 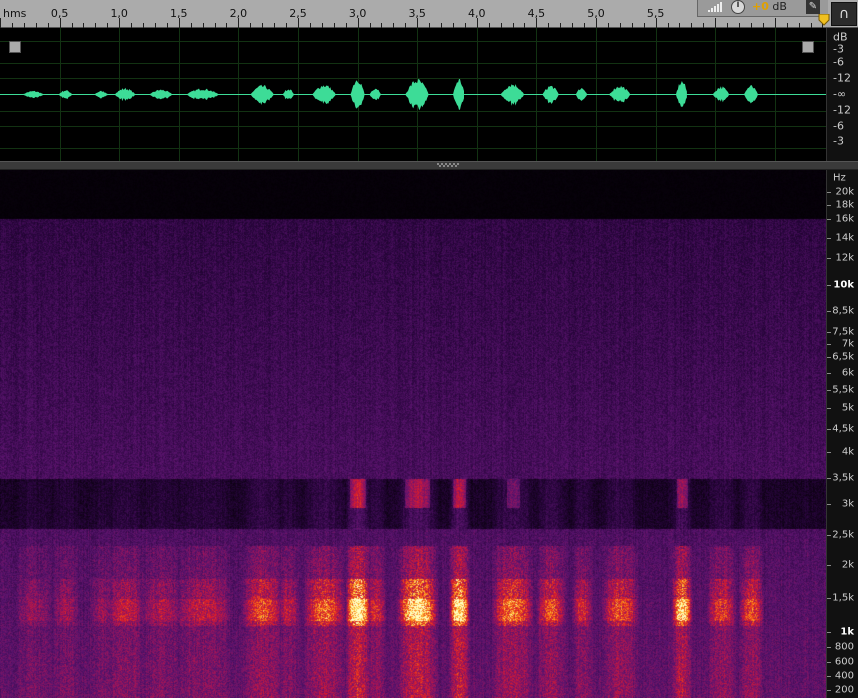 I want to click on playhead-marker-icon, so click(x=824, y=20).